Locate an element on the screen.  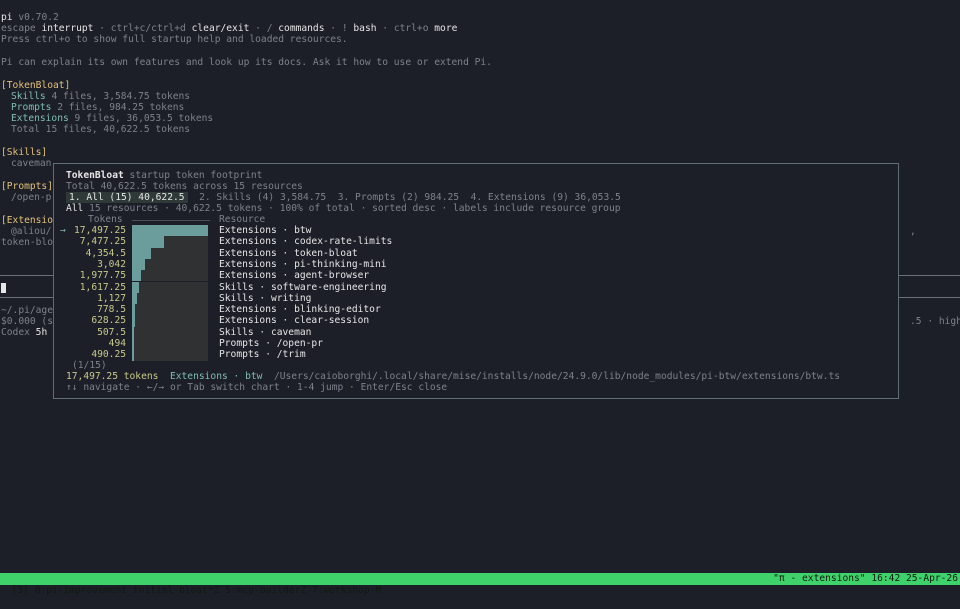
cwd-path: ~/.pi/age is located at coordinates (27, 310).